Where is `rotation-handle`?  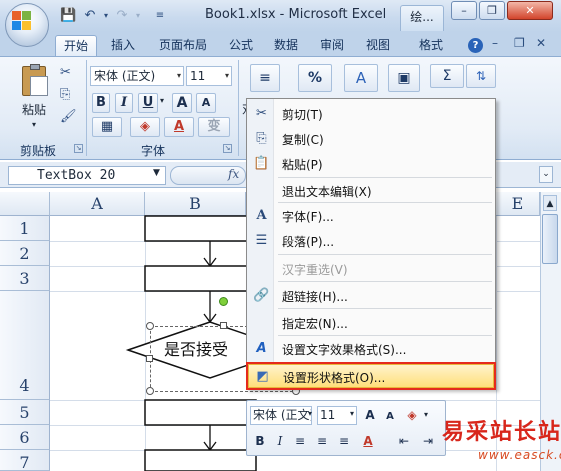 rotation-handle is located at coordinates (223, 301).